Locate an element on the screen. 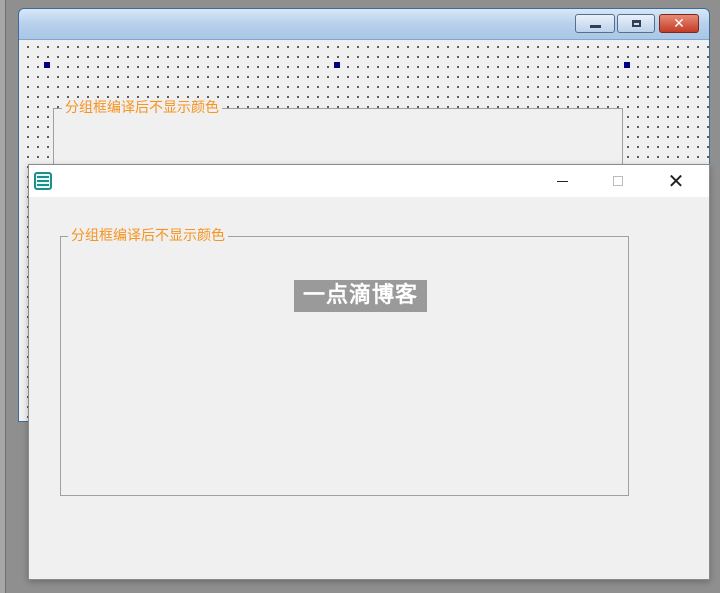 This screenshot has height=593, width=720. desktop-left-edge is located at coordinates (3, 296).